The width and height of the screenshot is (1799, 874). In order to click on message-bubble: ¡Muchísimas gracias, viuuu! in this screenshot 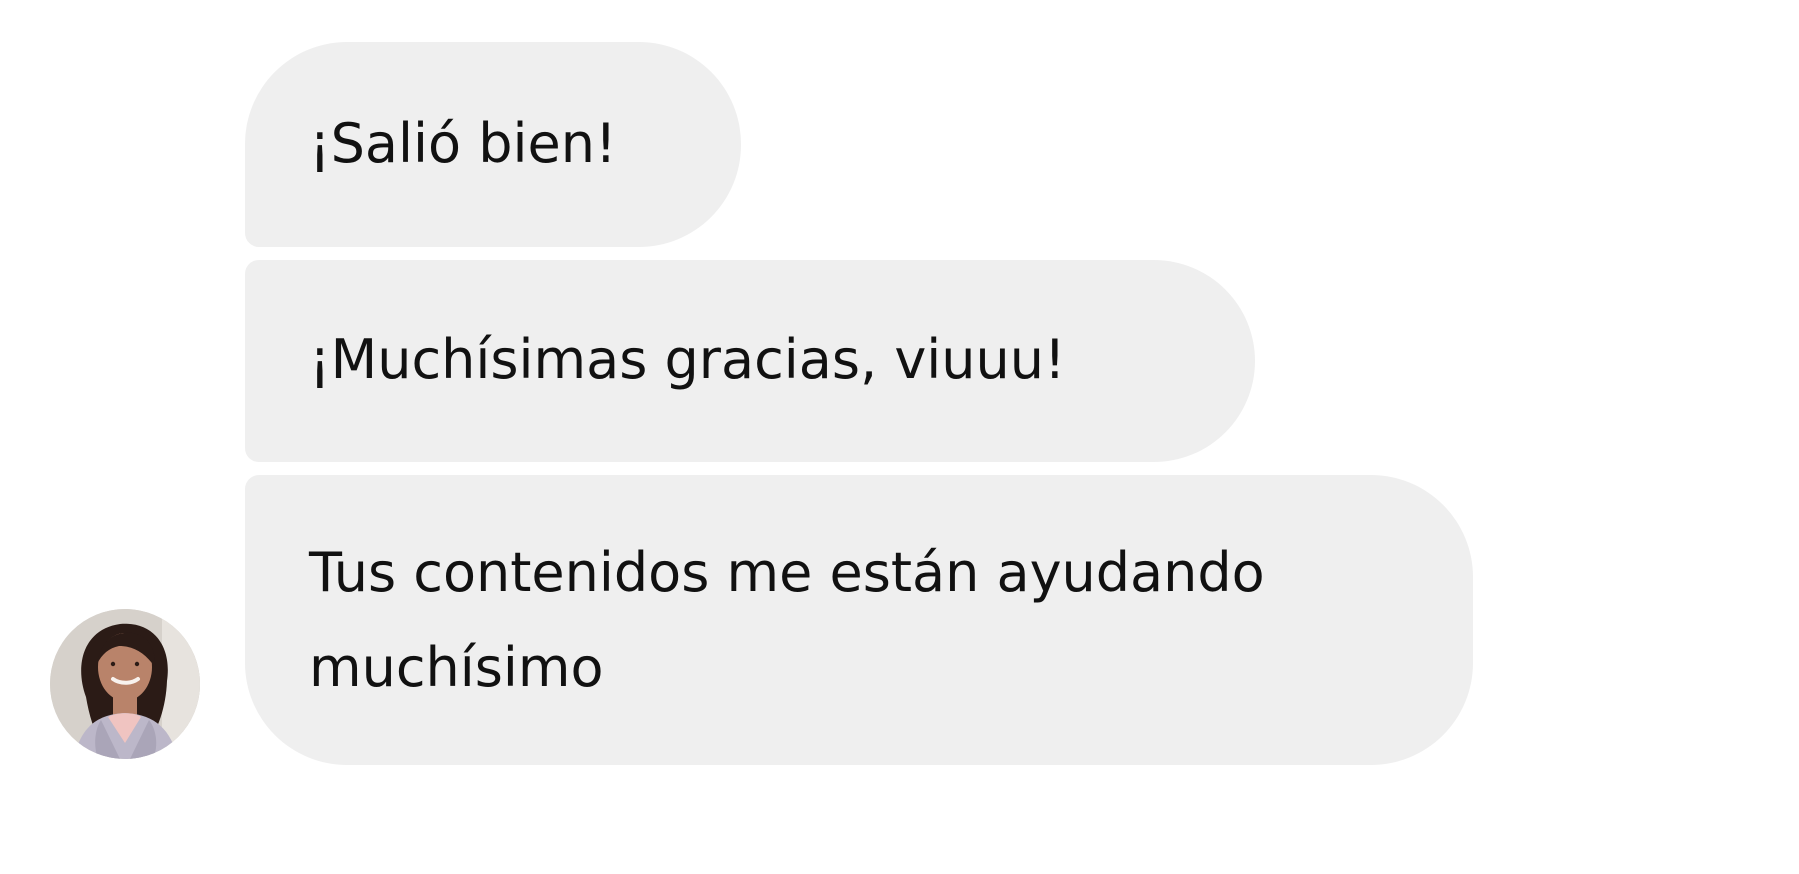, I will do `click(750, 361)`.